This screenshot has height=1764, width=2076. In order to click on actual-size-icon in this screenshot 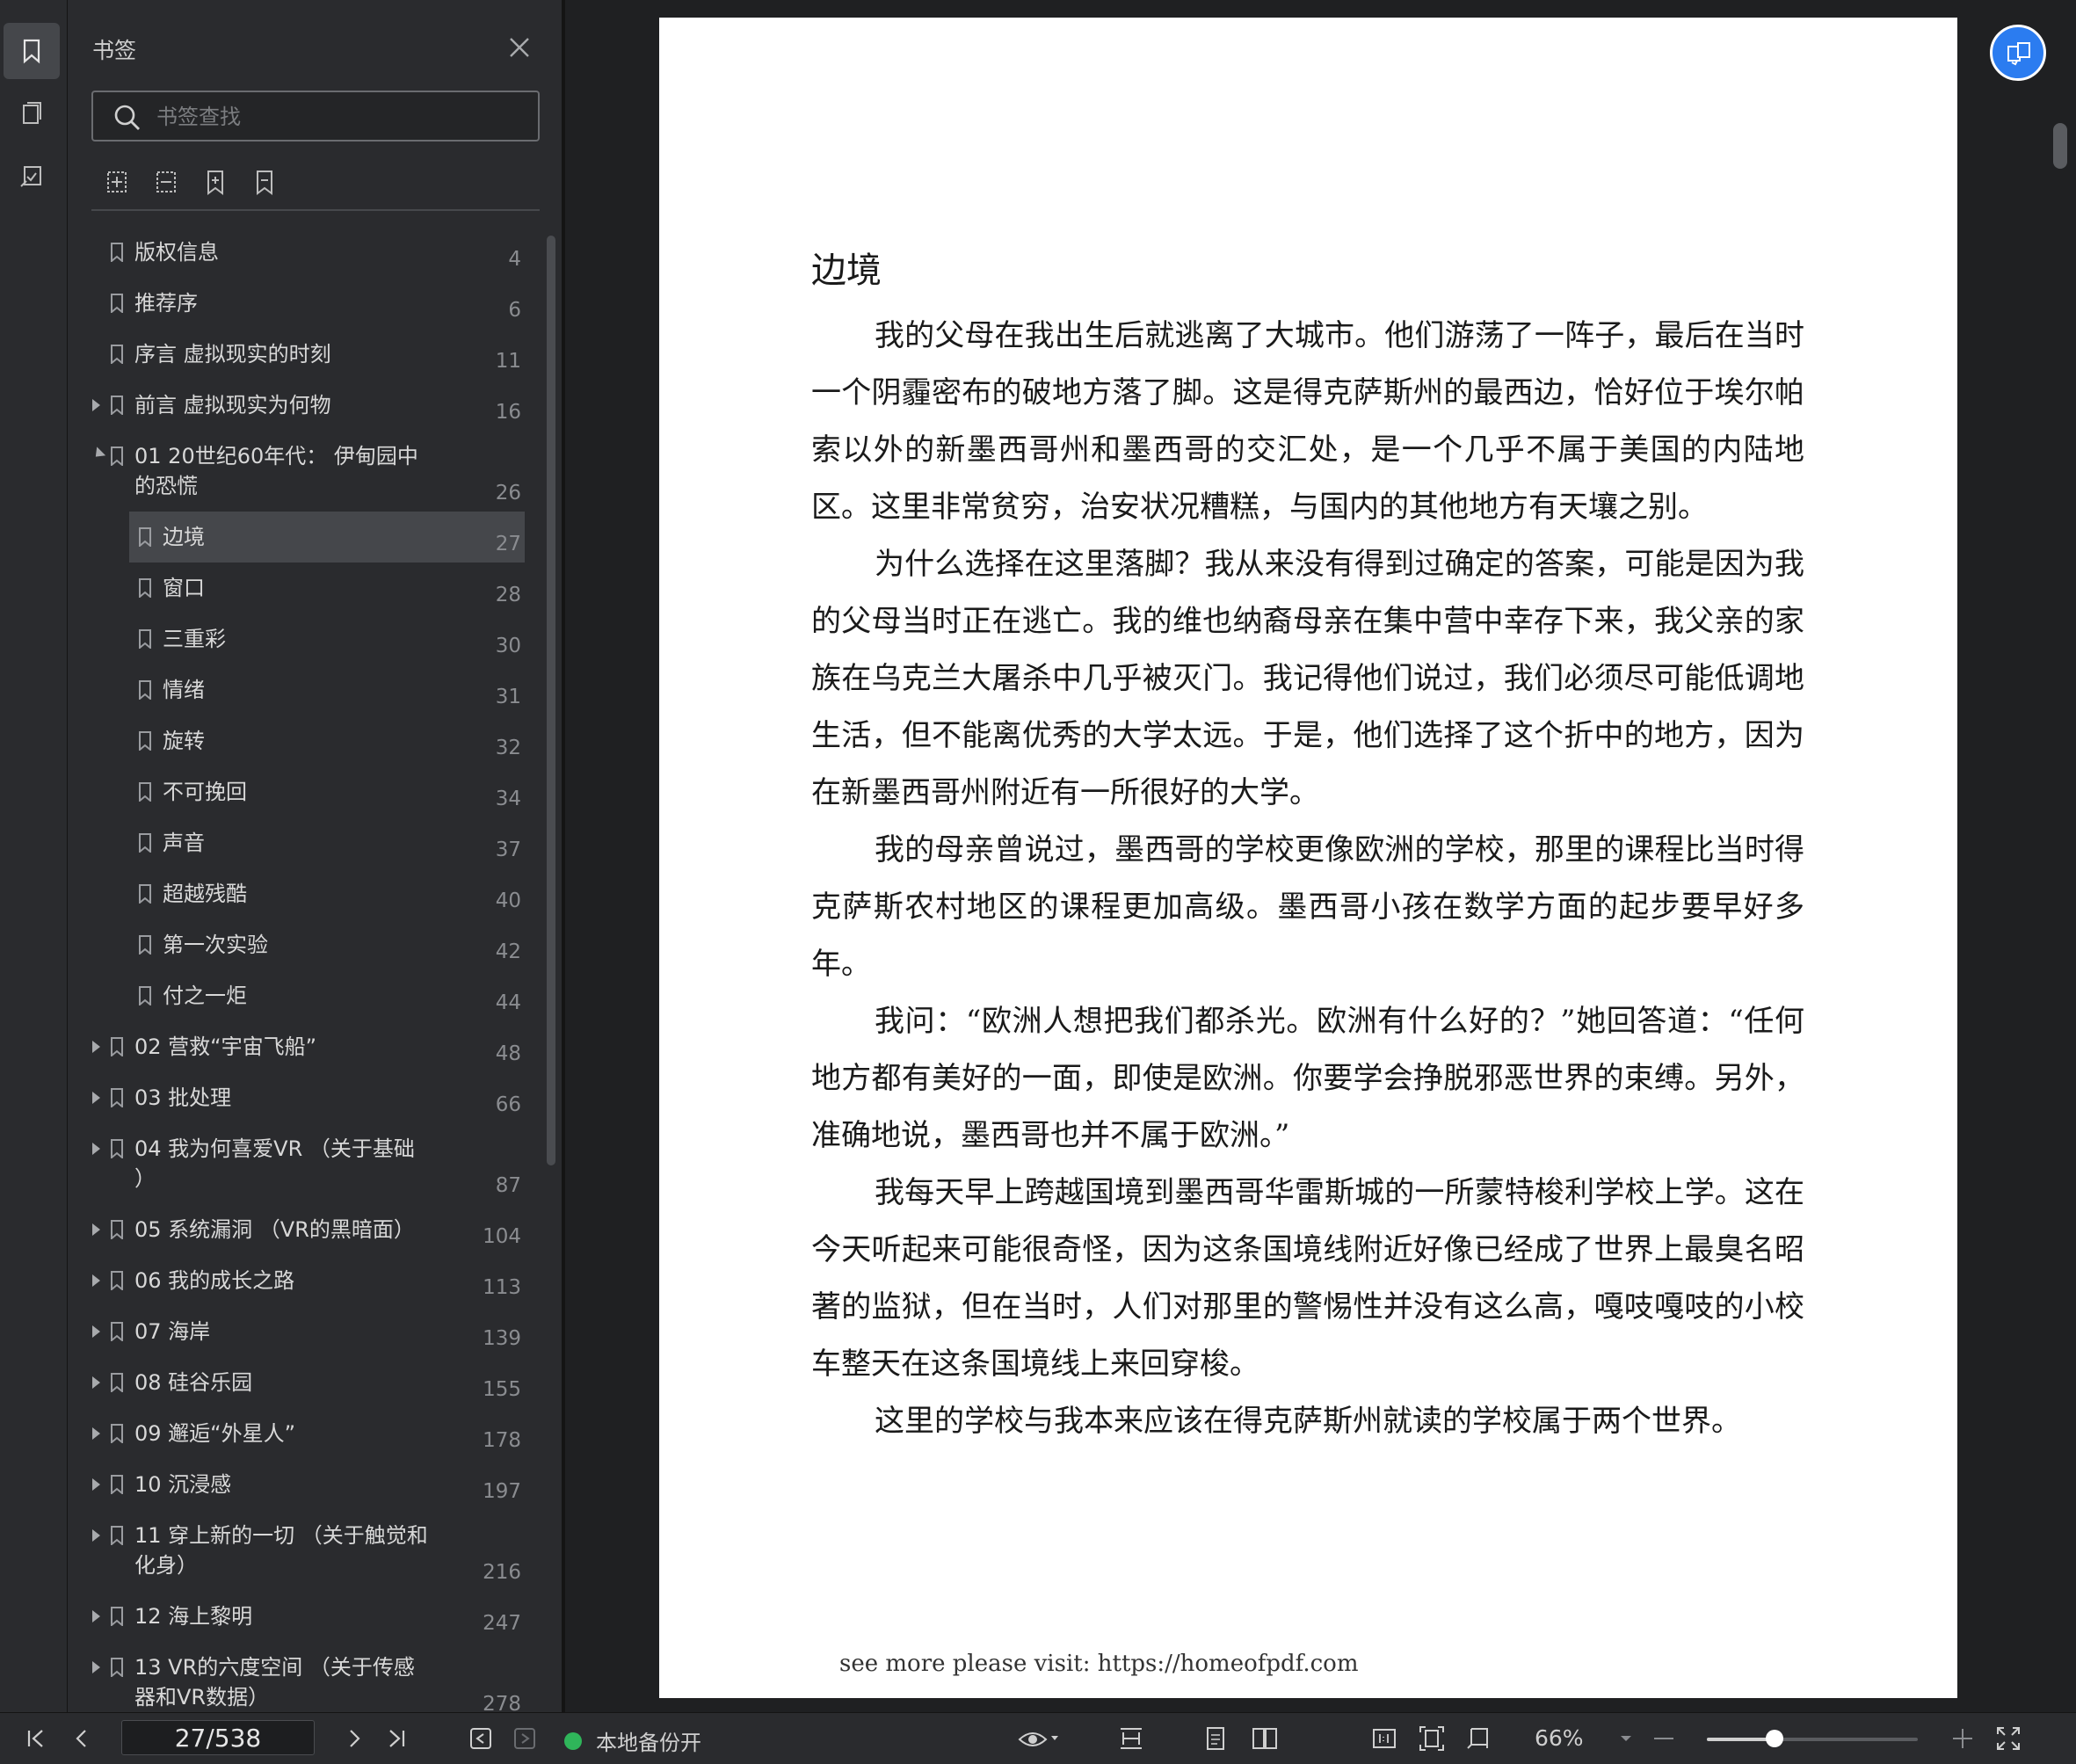, I will do `click(1384, 1738)`.